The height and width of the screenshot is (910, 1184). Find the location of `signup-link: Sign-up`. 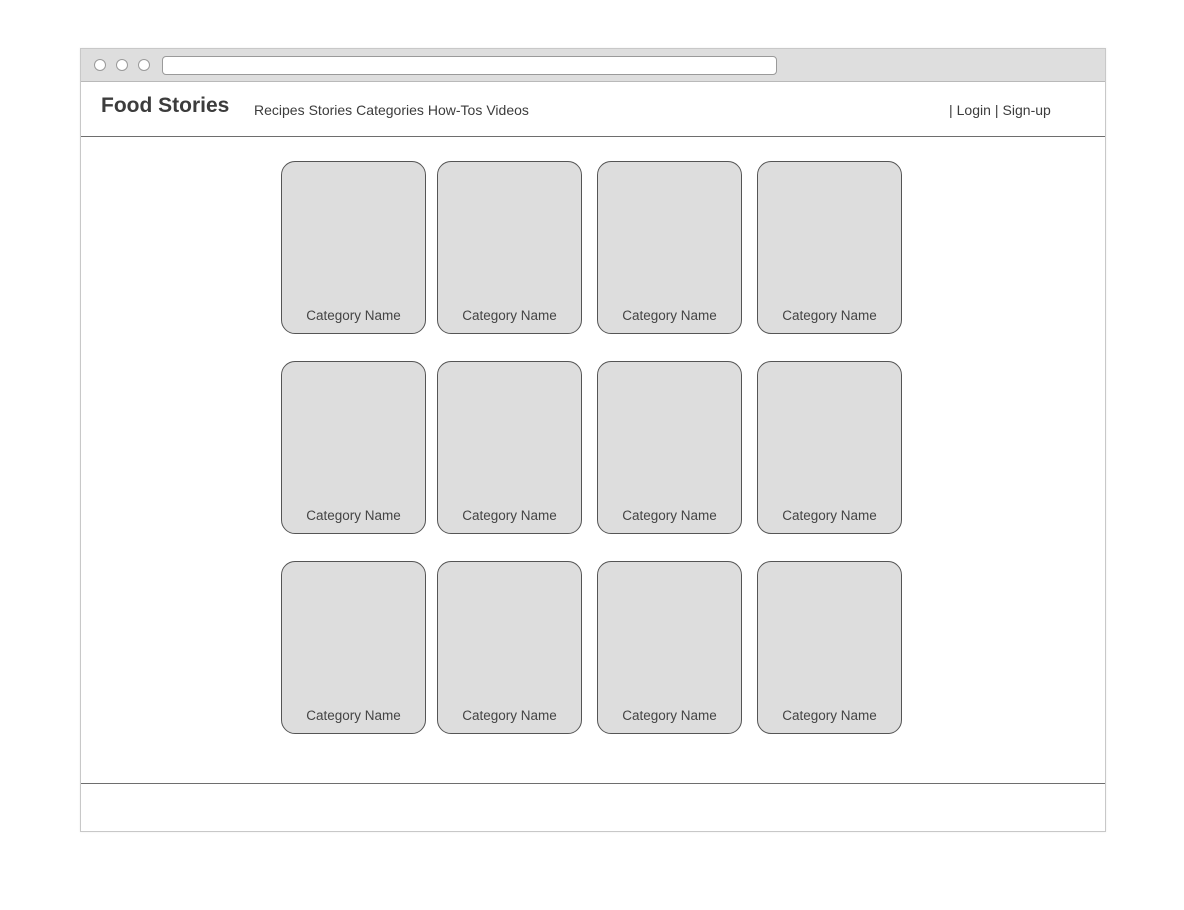

signup-link: Sign-up is located at coordinates (1027, 110).